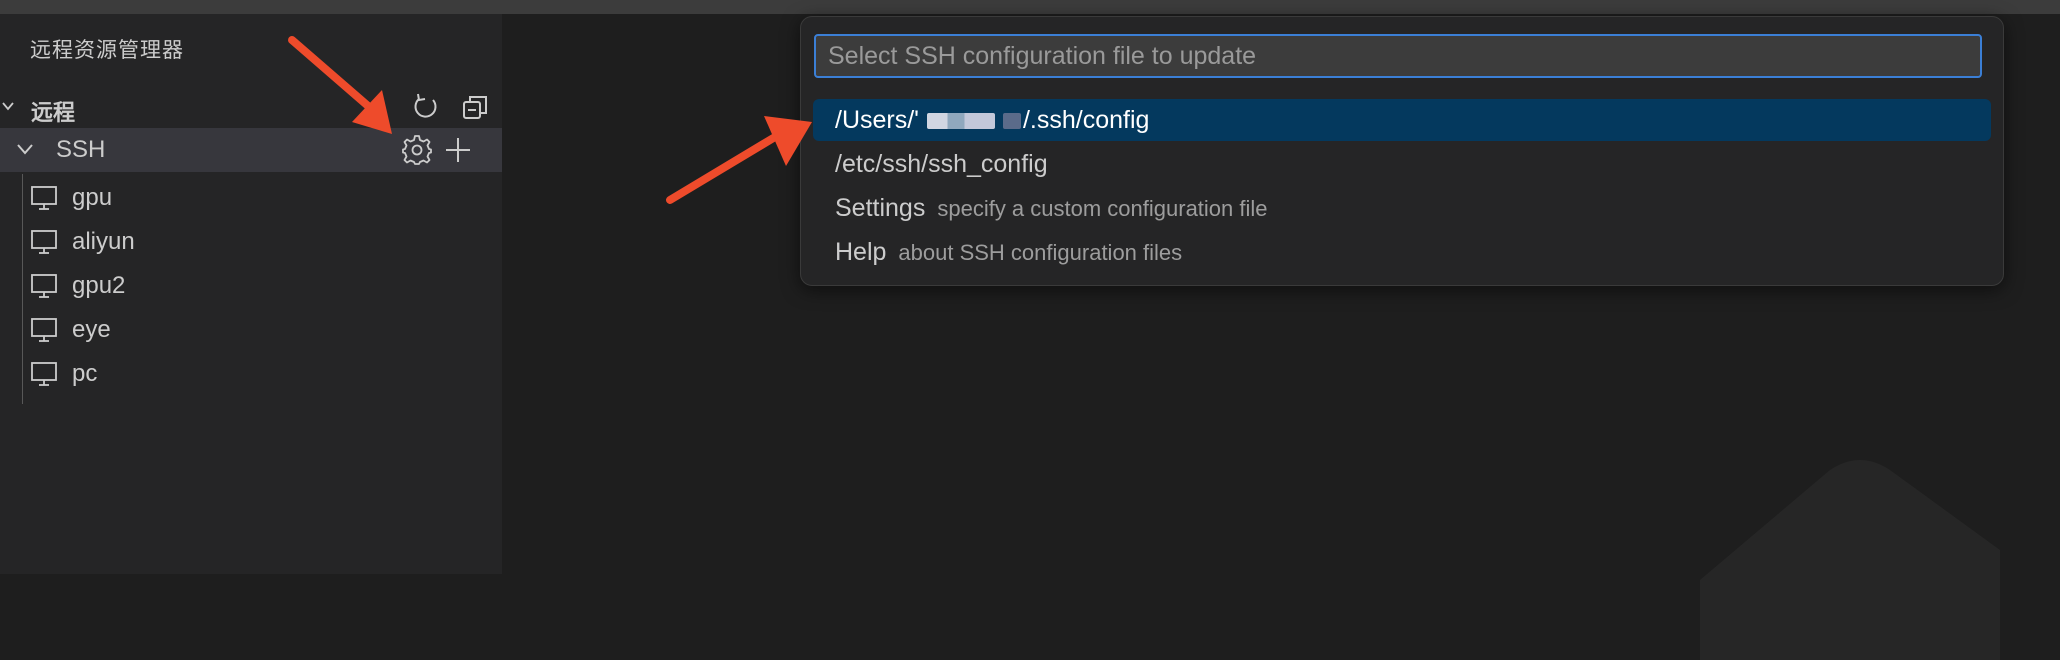 This screenshot has width=2060, height=660. What do you see at coordinates (251, 330) in the screenshot?
I see `host-item-eye: eye` at bounding box center [251, 330].